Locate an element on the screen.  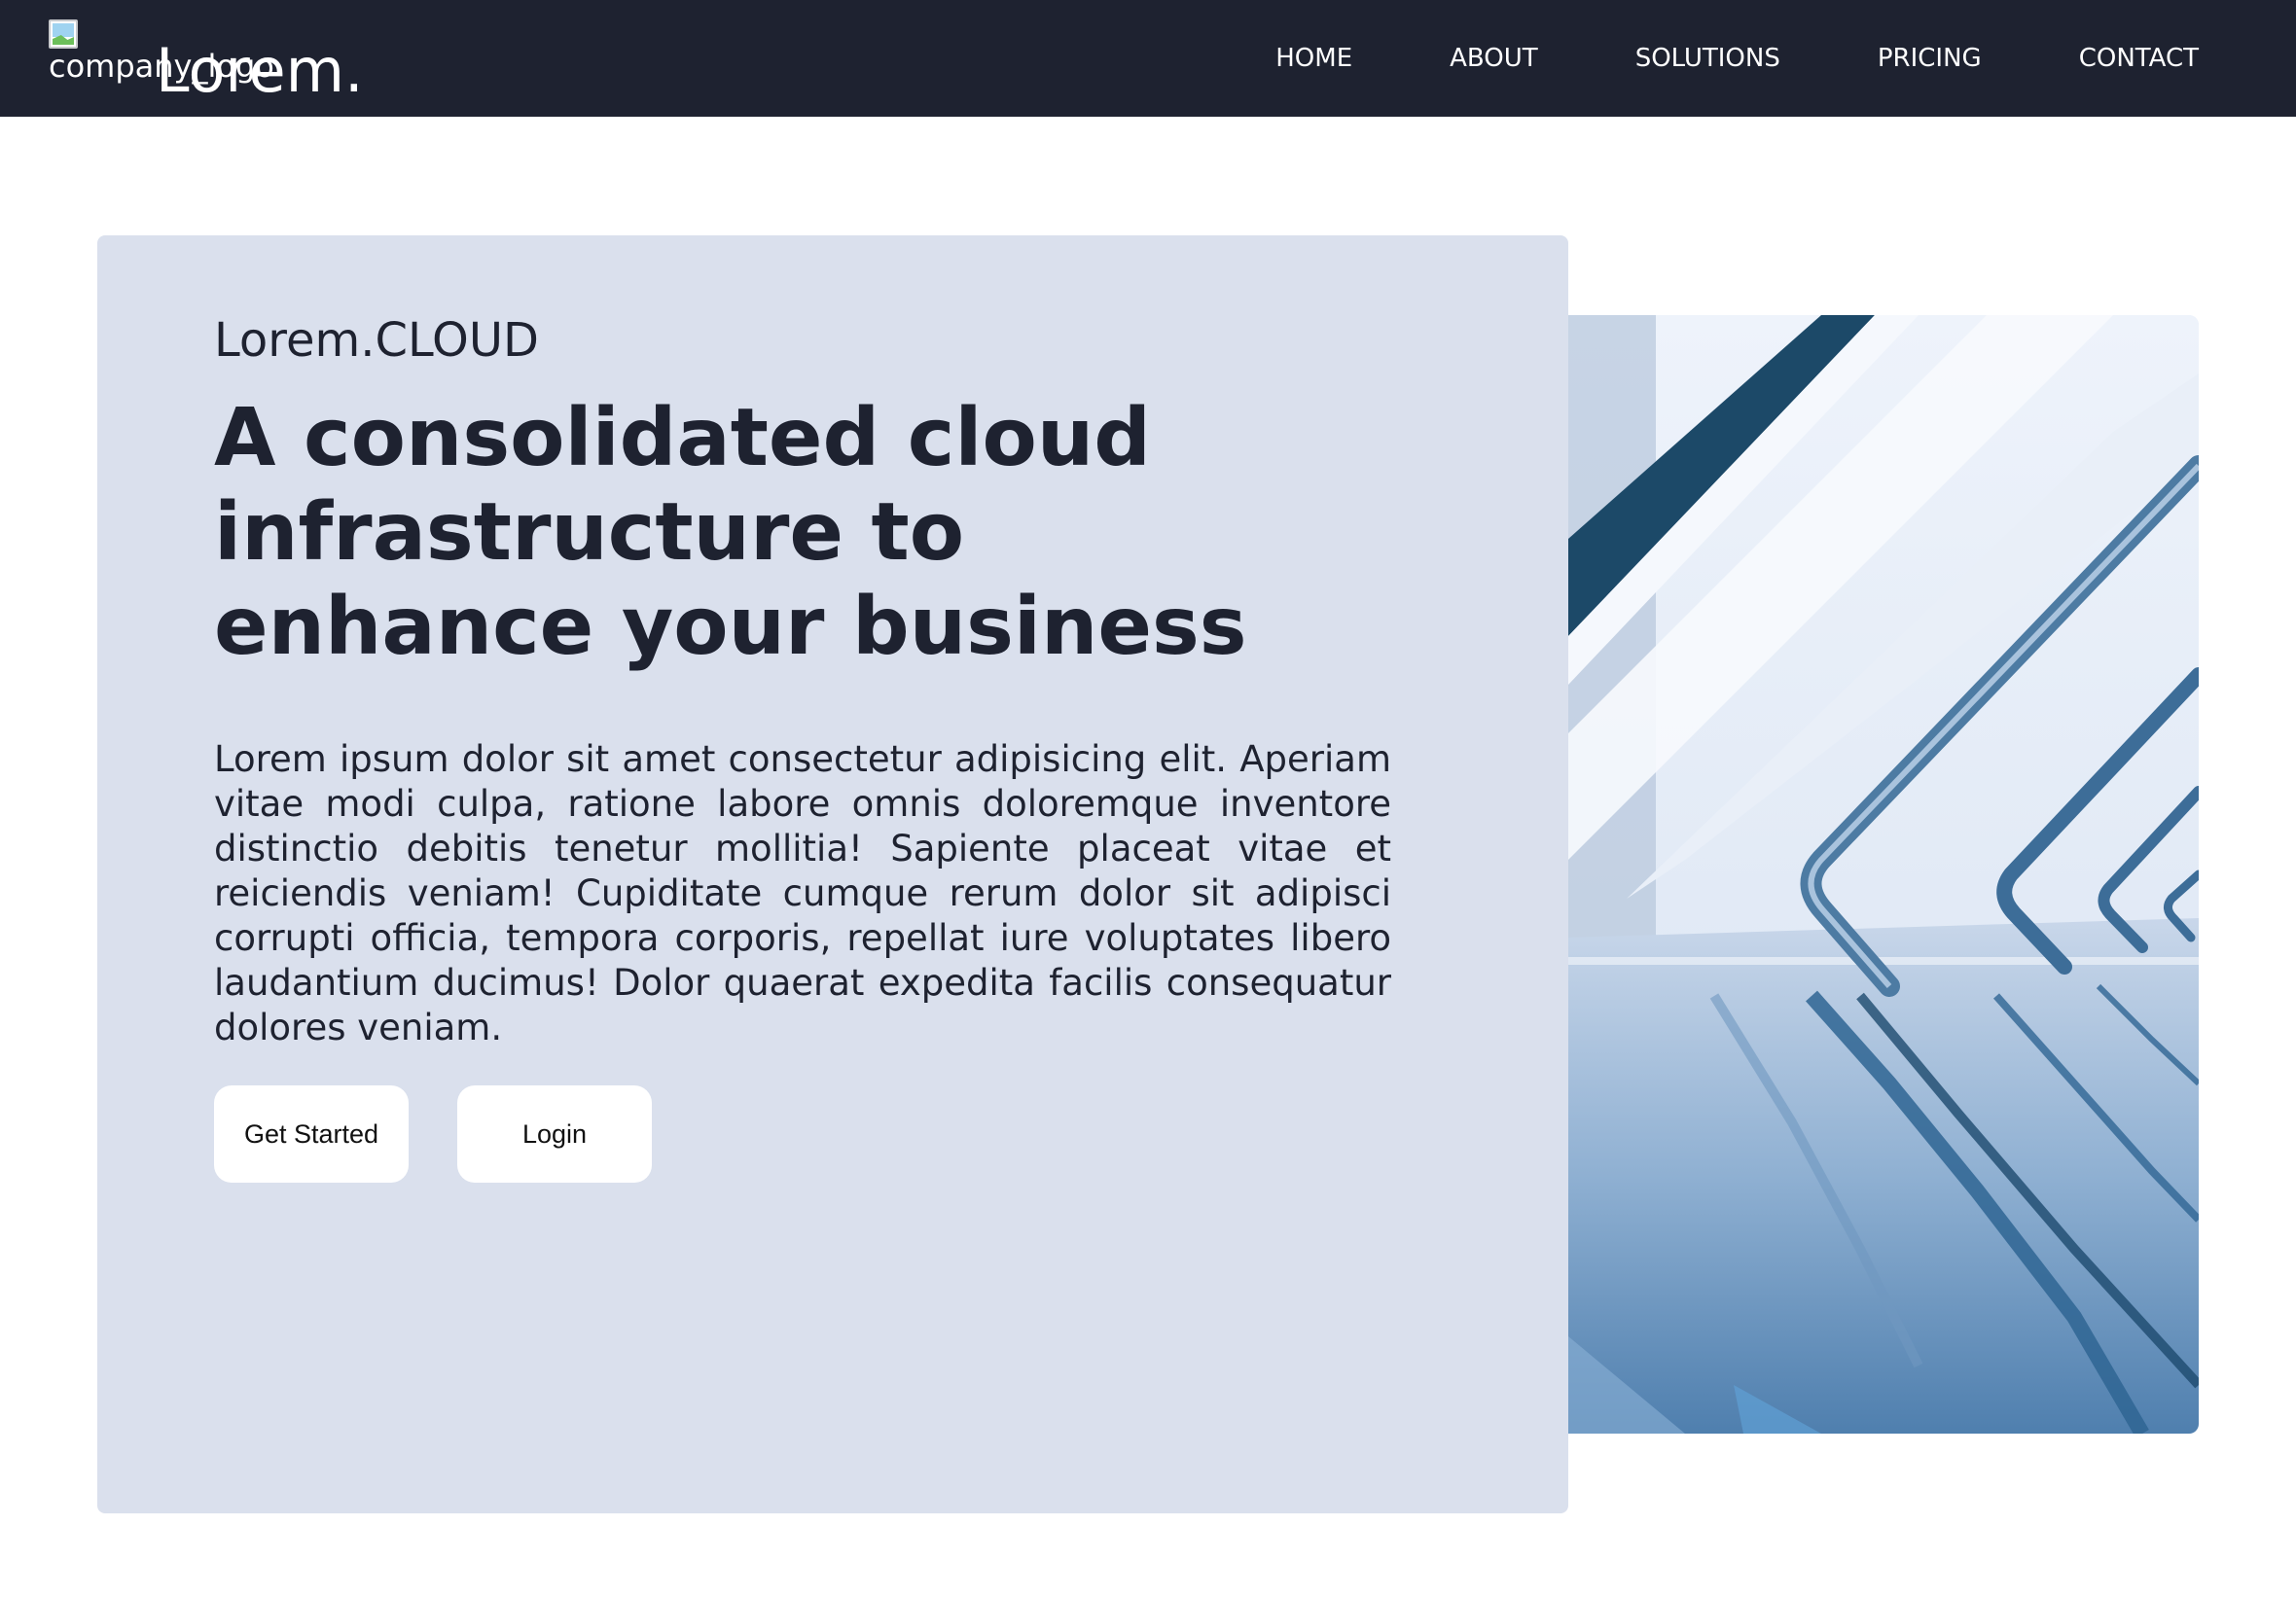
nav-link-pricing: PRICING is located at coordinates (1930, 58).